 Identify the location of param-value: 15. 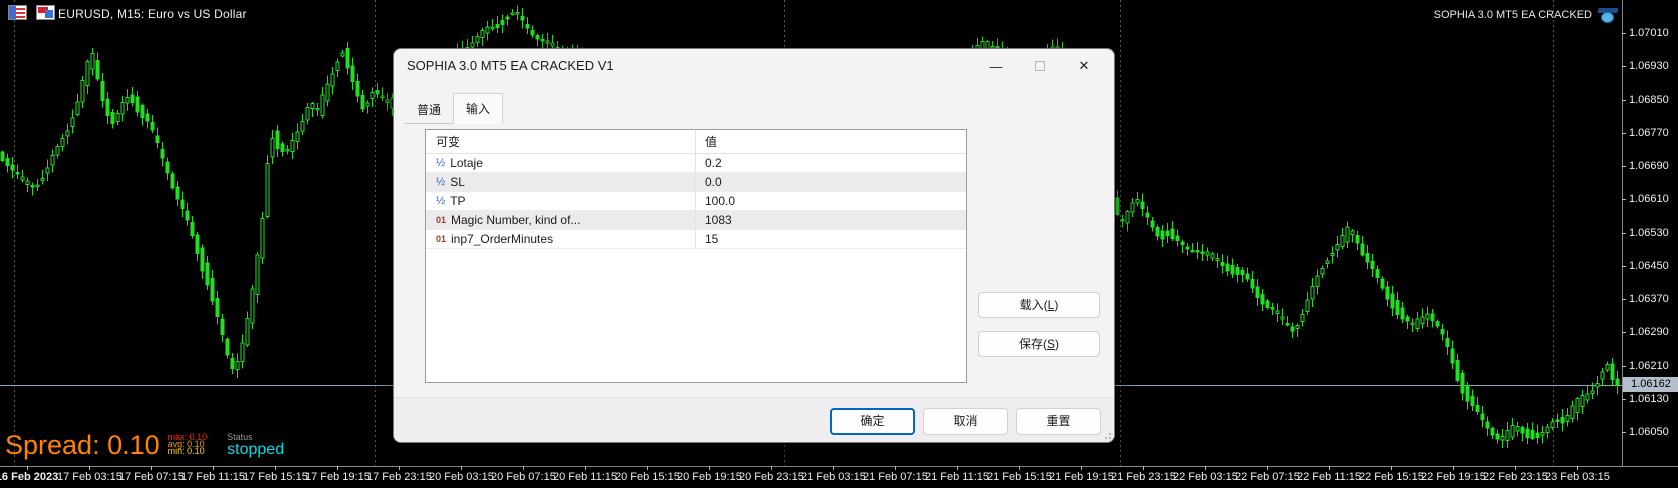
(830, 239).